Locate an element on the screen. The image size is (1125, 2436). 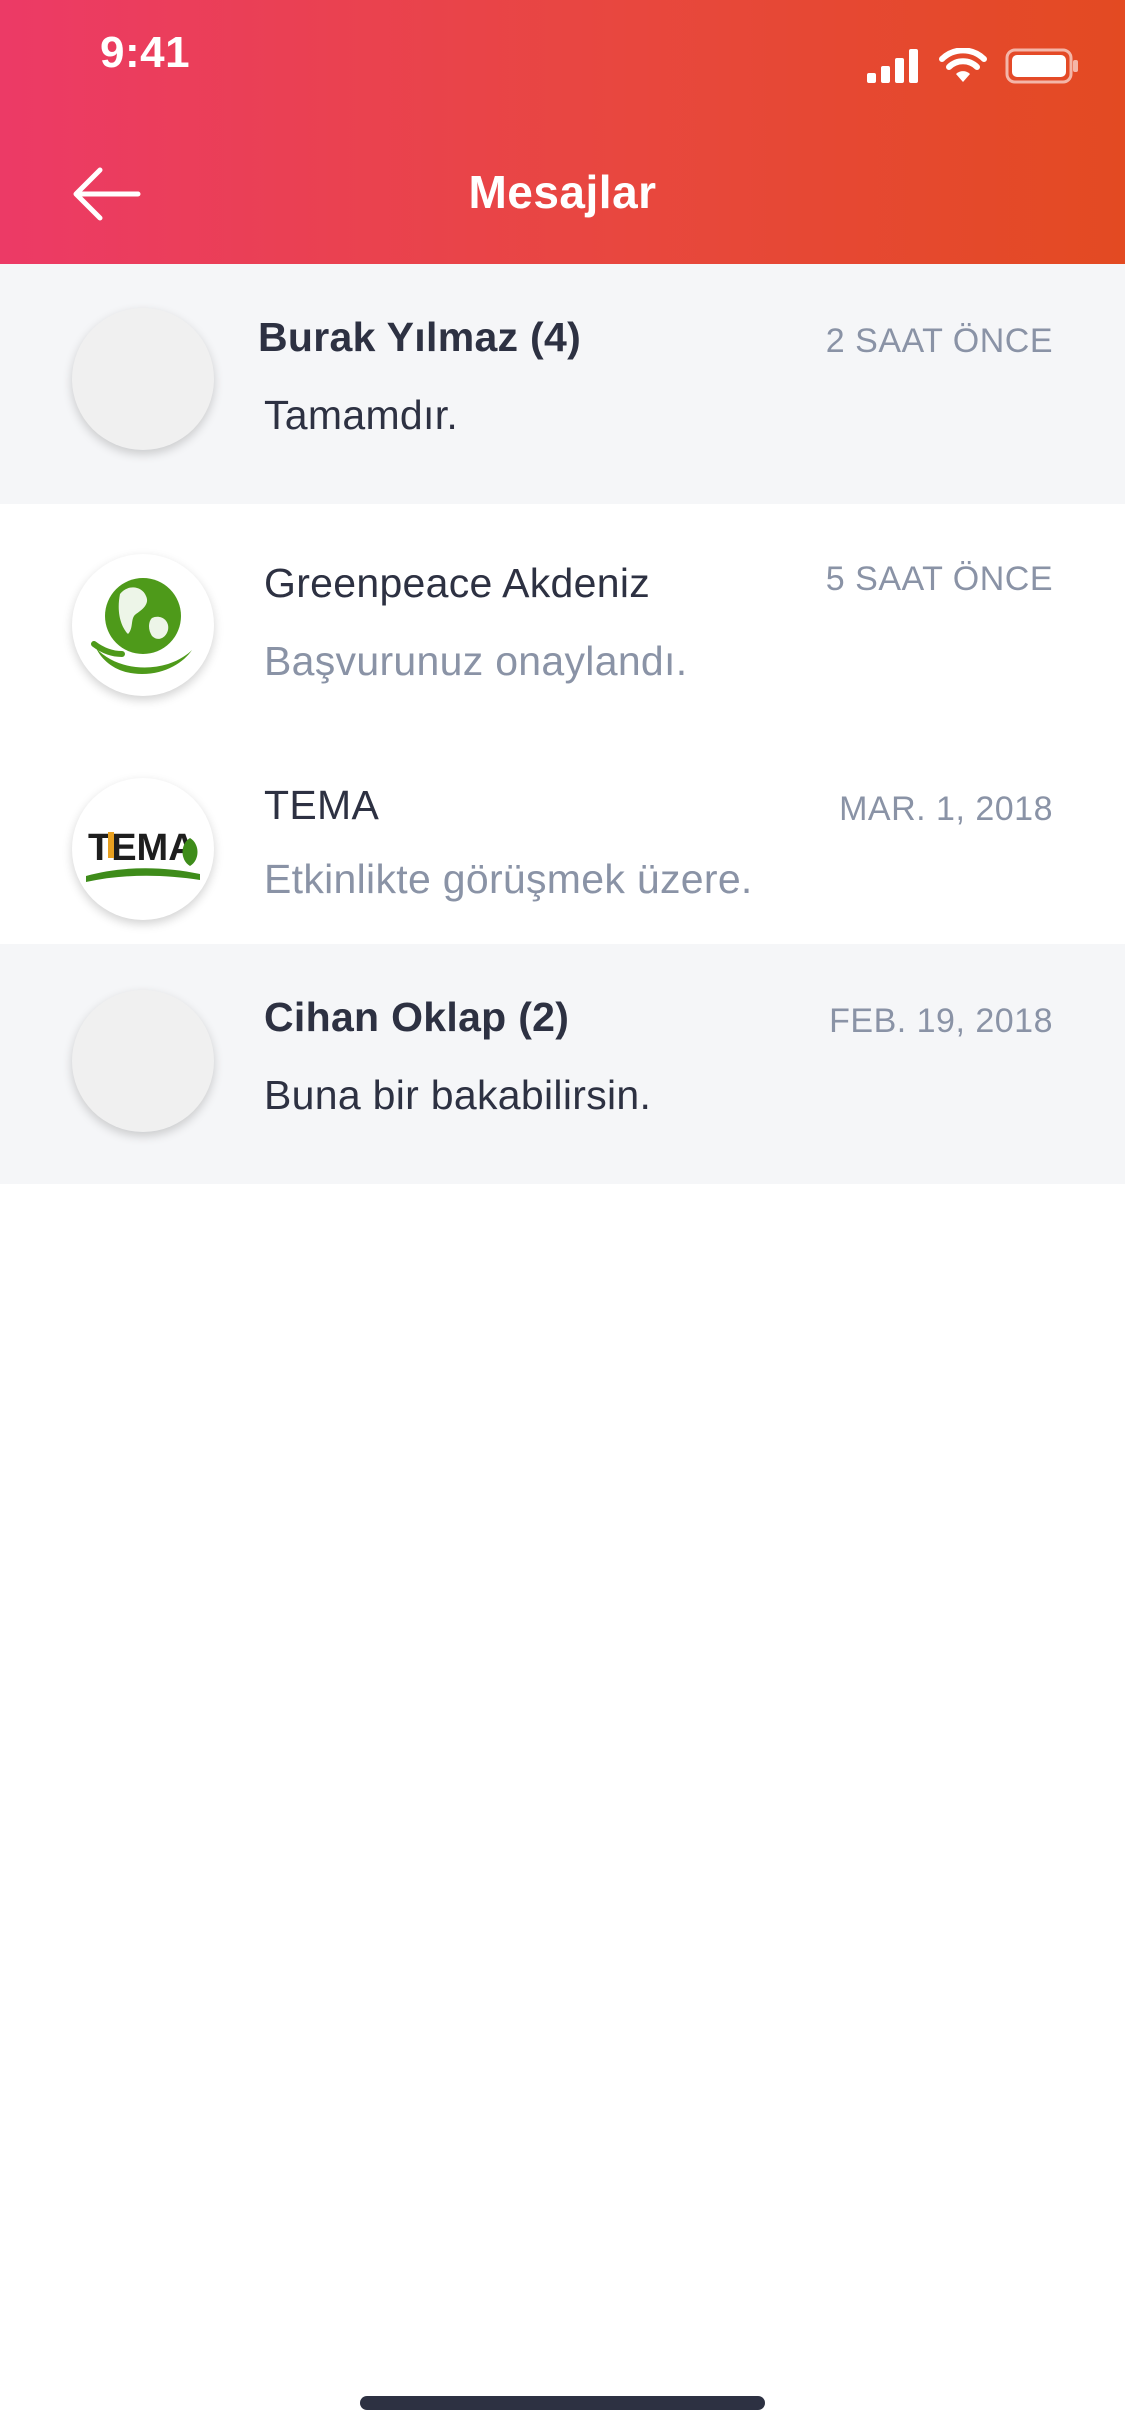
message-preview: Başvurunuz onaylandı. is located at coordinates (476, 661).